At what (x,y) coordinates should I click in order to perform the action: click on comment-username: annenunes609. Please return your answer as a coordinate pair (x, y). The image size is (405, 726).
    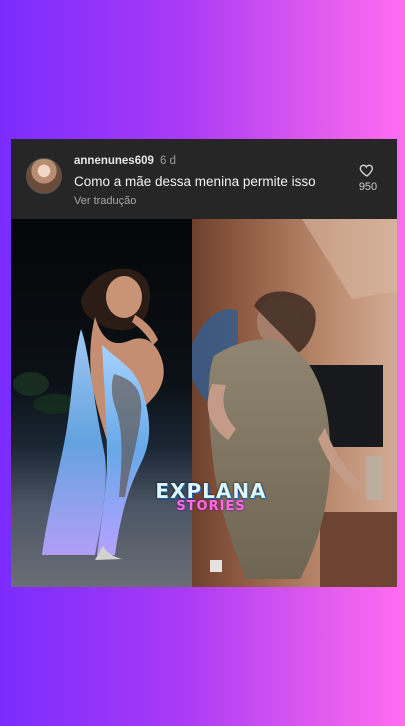
    Looking at the image, I should click on (114, 161).